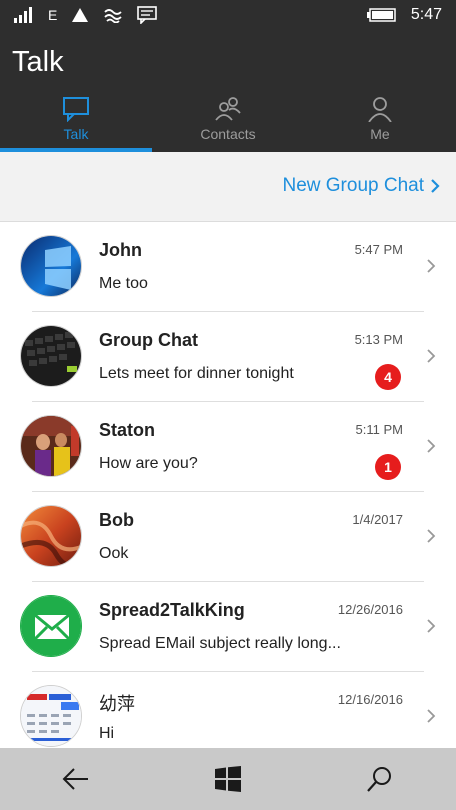 This screenshot has width=456, height=810. I want to click on message-time: 12/16/2016, so click(370, 699).